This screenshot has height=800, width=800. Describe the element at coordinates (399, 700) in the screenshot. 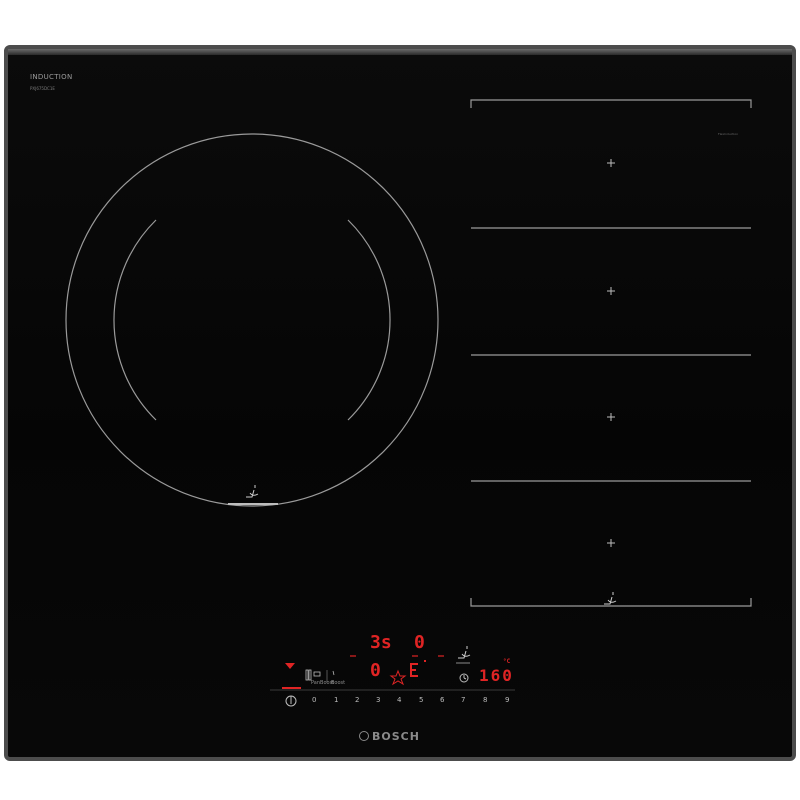

I see `scale-4: 4` at that location.